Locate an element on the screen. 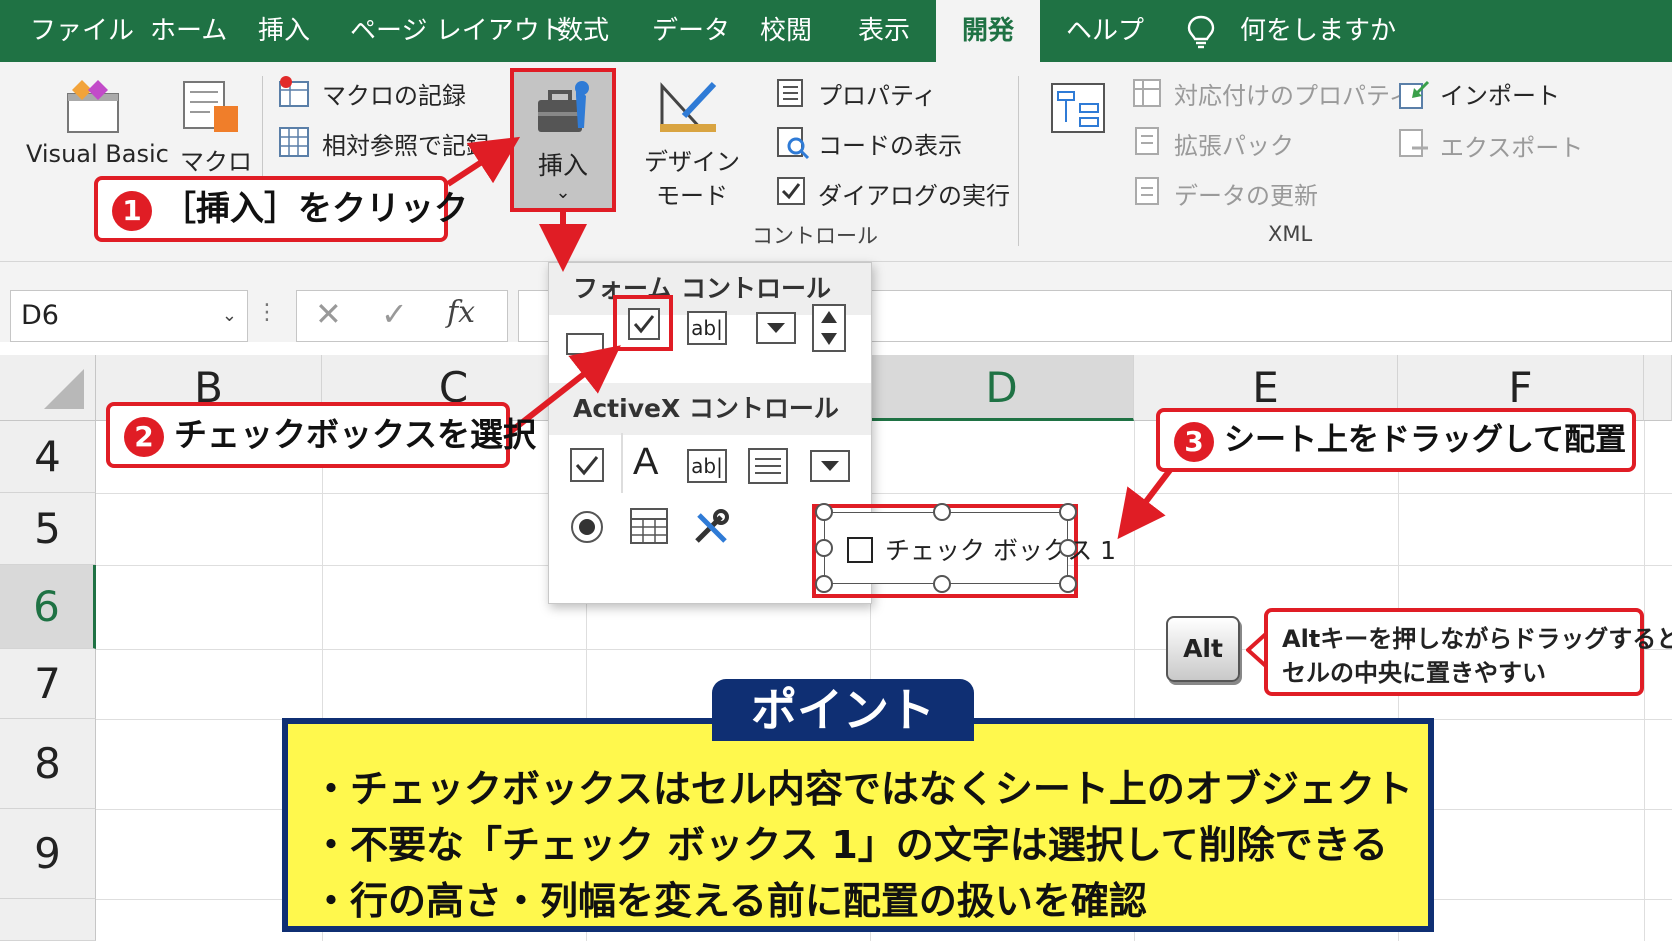 The image size is (1672, 941). callout-step-3: 3 シート上をドラッグして配置 is located at coordinates (1396, 440).